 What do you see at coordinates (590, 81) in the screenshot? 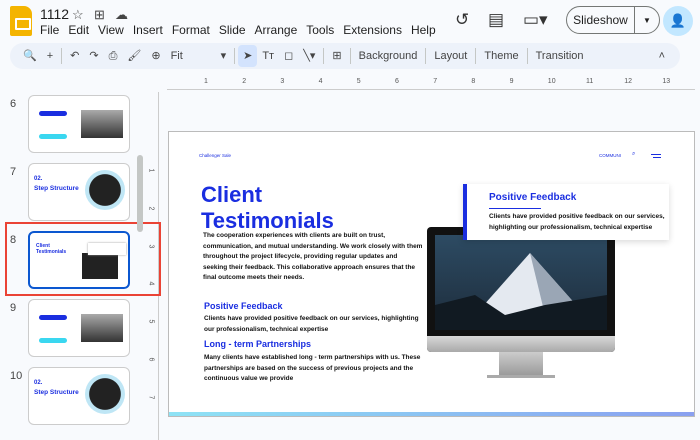
I see `ruler-tick-label: 11` at bounding box center [590, 81].